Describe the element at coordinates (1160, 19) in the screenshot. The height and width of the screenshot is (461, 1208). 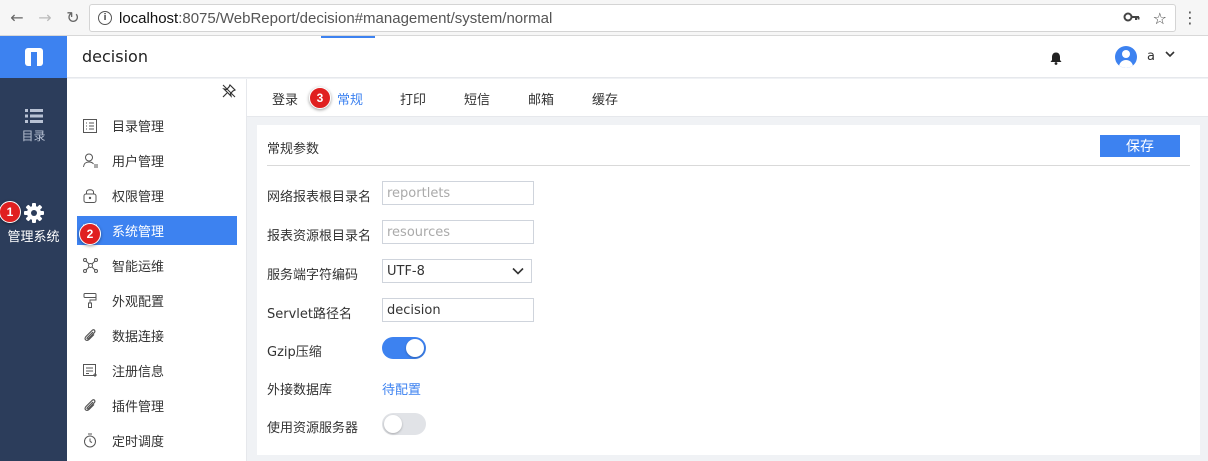
I see `bookmark-star-icon: ☆` at that location.